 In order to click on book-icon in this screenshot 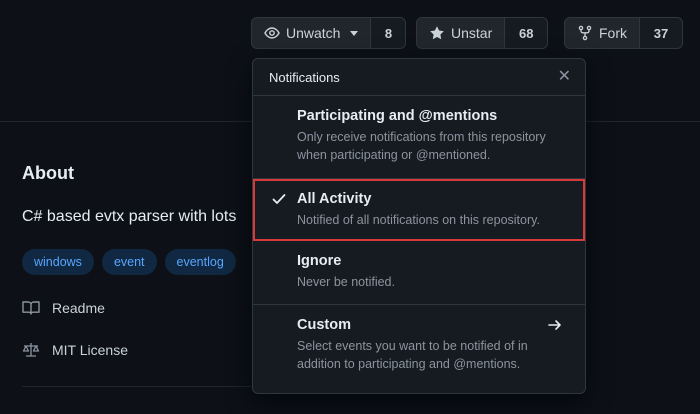, I will do `click(31, 308)`.